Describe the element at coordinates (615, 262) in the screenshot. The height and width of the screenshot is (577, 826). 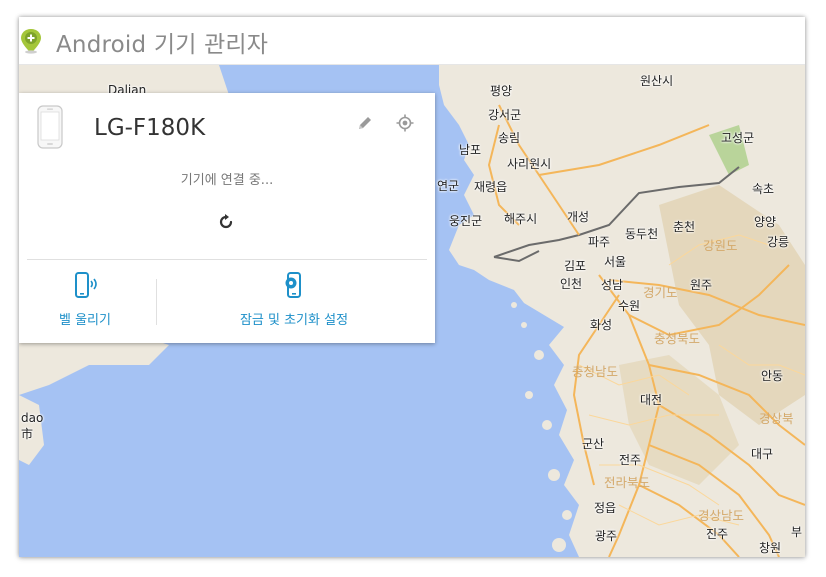
I see `map-label: 서울` at that location.